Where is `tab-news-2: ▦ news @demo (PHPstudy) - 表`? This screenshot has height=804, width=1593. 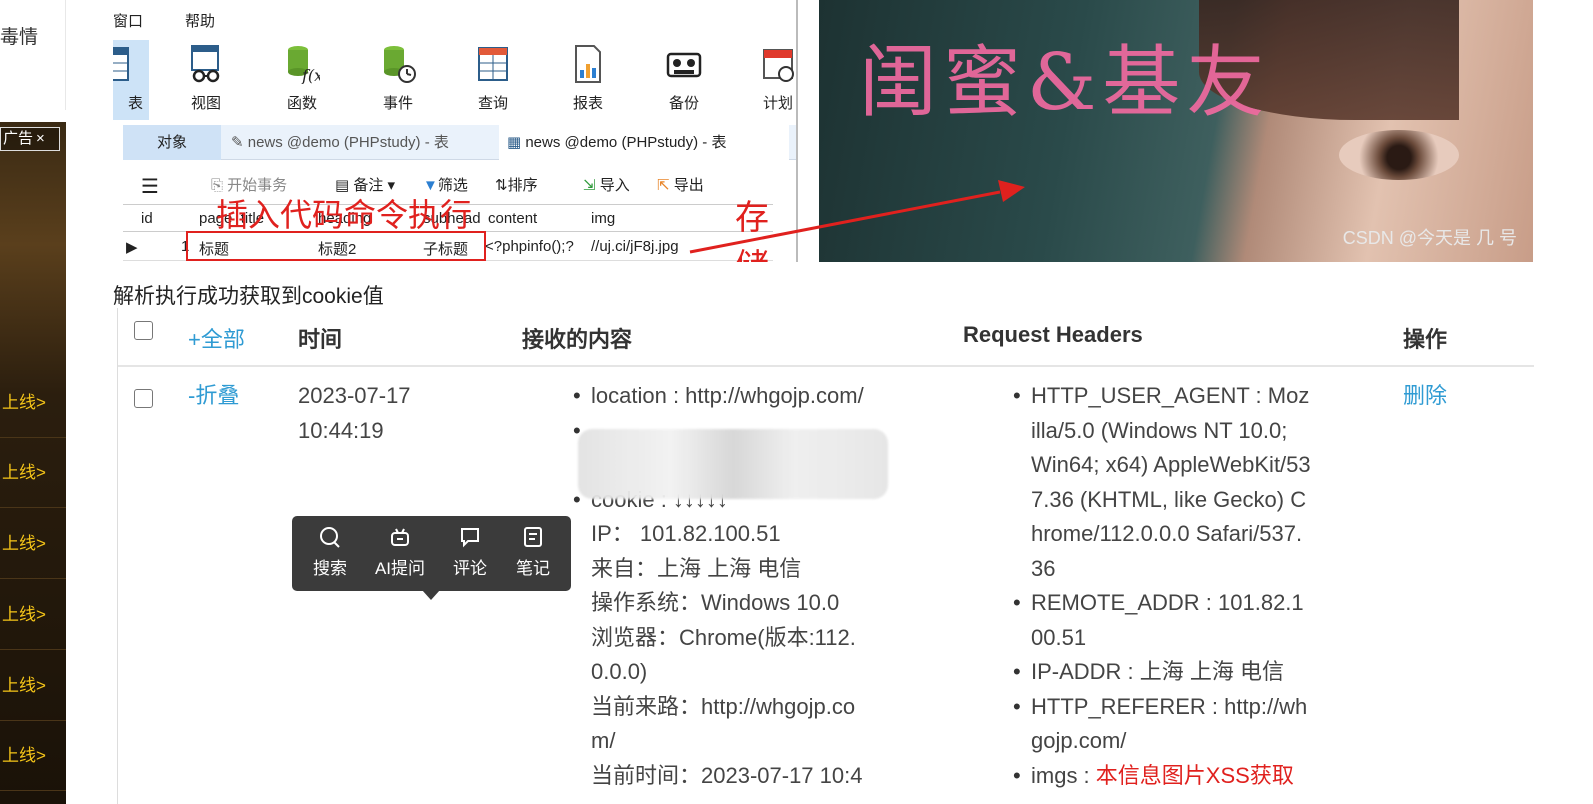 tab-news-2: ▦ news @demo (PHPstudy) - 表 is located at coordinates (644, 142).